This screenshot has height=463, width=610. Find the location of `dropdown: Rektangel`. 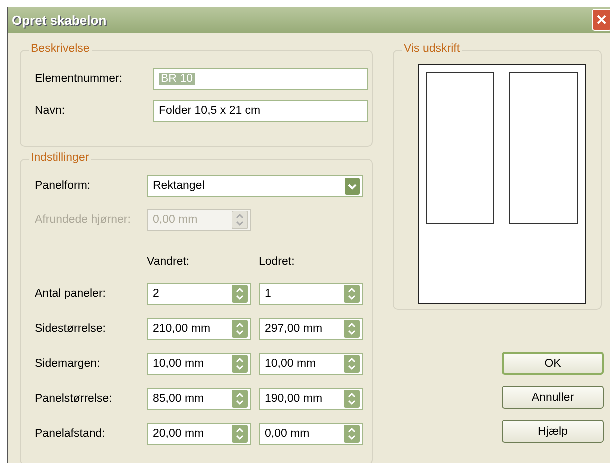

dropdown: Rektangel is located at coordinates (255, 186).